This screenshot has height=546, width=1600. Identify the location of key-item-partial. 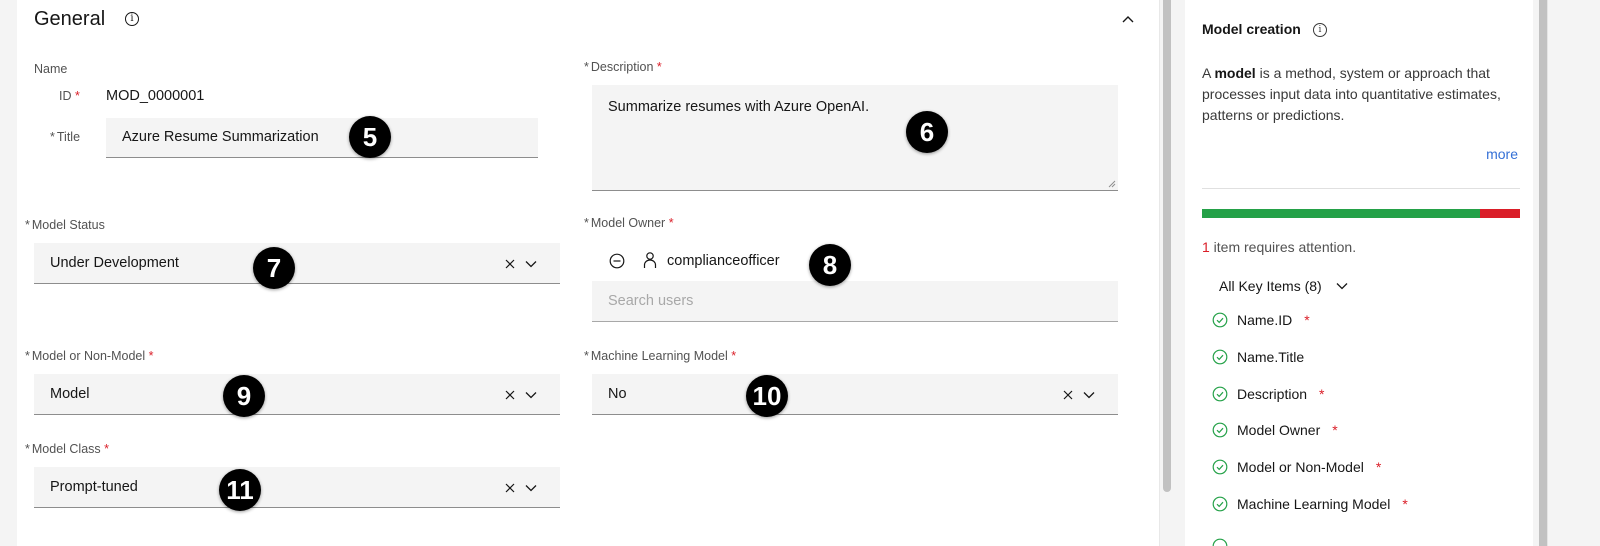
(1220, 542).